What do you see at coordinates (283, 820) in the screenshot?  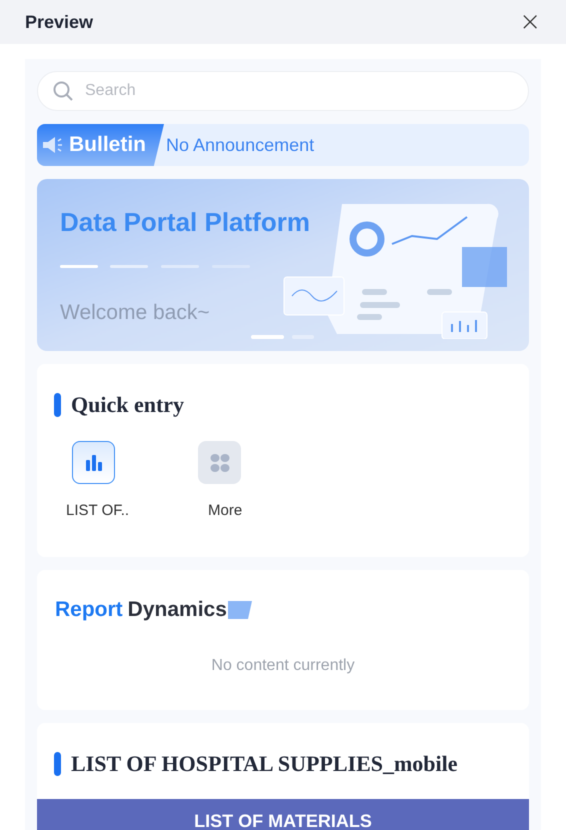 I see `report-banner-title: LIST OF MATERIALS` at bounding box center [283, 820].